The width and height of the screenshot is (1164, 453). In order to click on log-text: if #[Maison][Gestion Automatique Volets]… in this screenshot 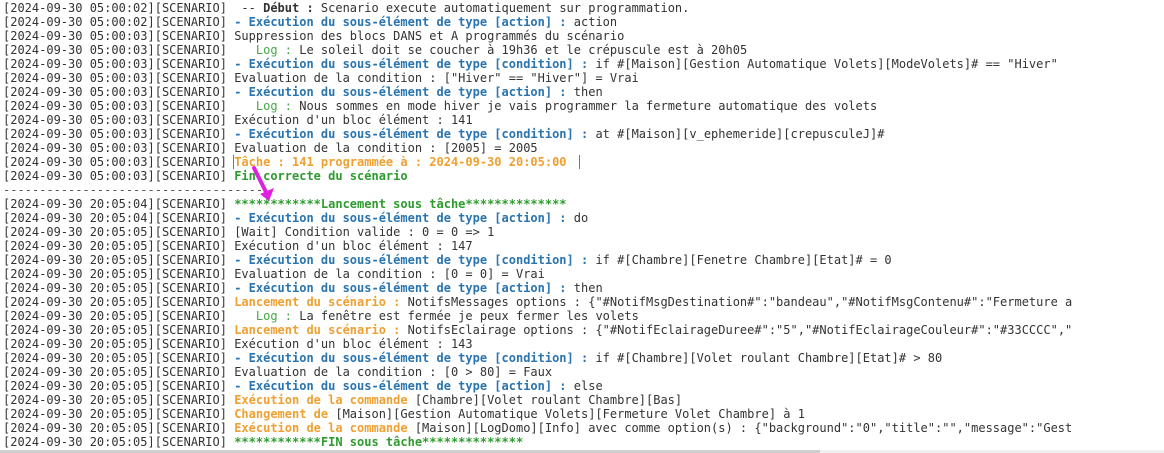, I will do `click(823, 64)`.